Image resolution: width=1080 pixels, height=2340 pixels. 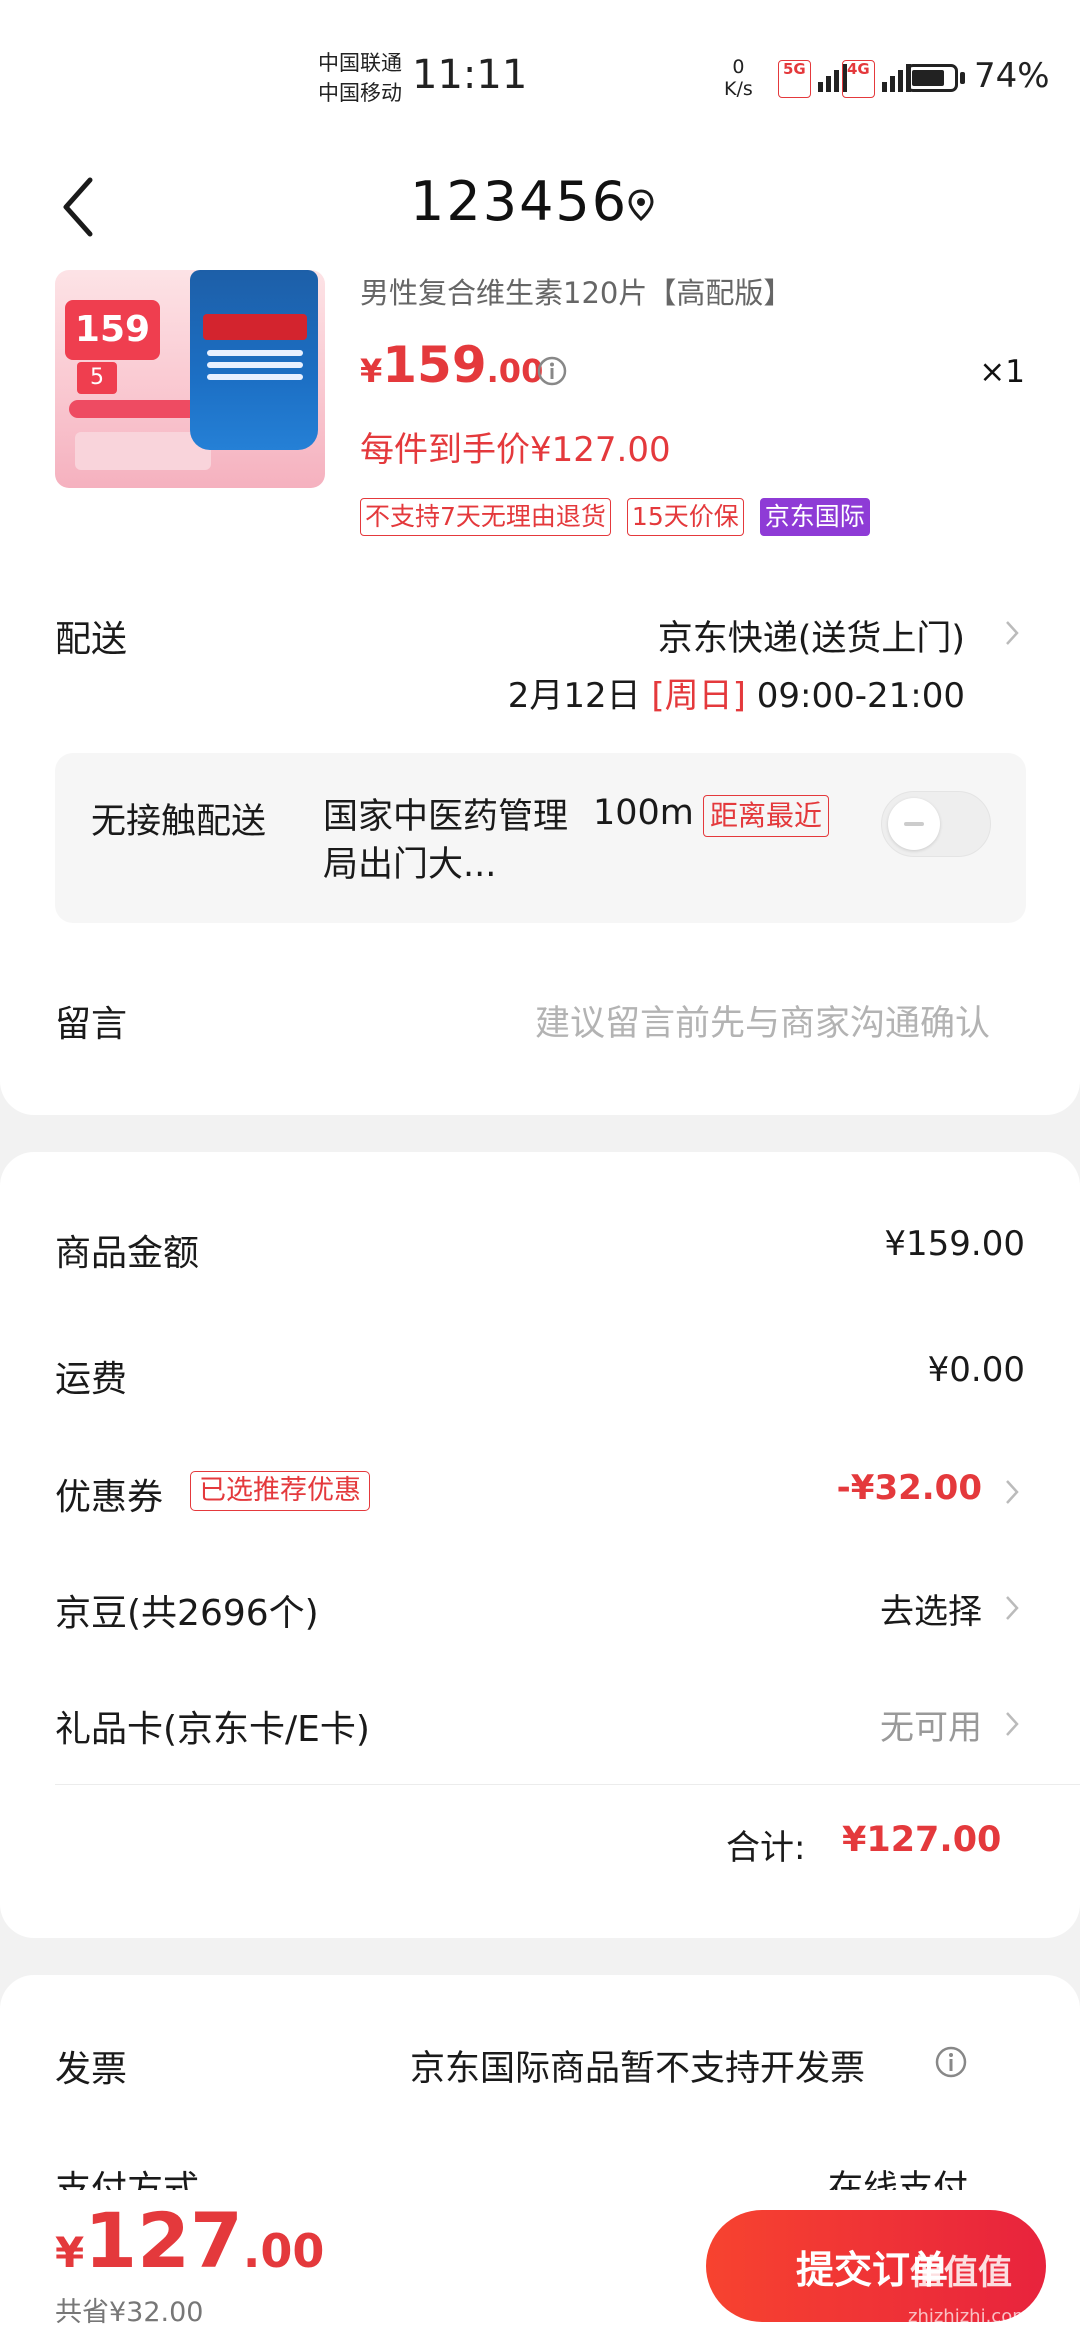 I want to click on giftcard-chevron-icon, so click(x=1012, y=1724).